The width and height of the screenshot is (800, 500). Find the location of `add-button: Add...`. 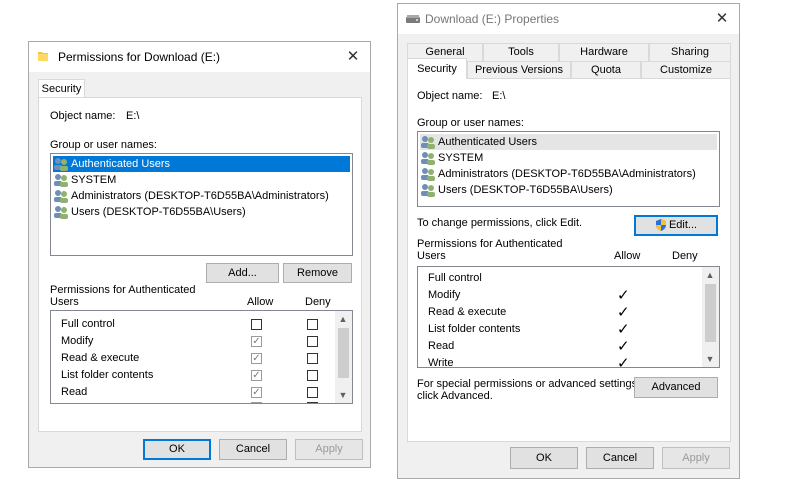

add-button: Add... is located at coordinates (242, 273).